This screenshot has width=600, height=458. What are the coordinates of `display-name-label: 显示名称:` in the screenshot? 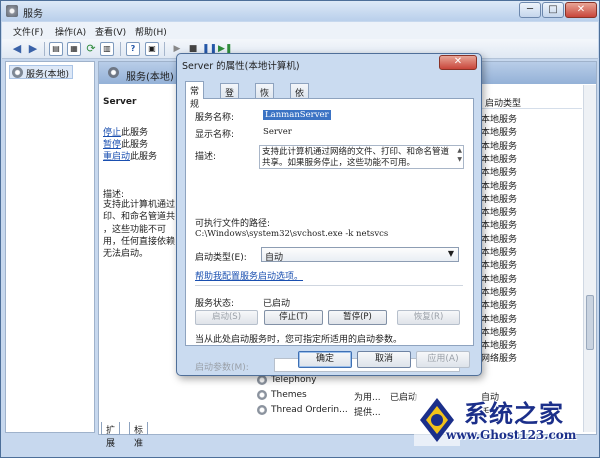 It's located at (215, 135).